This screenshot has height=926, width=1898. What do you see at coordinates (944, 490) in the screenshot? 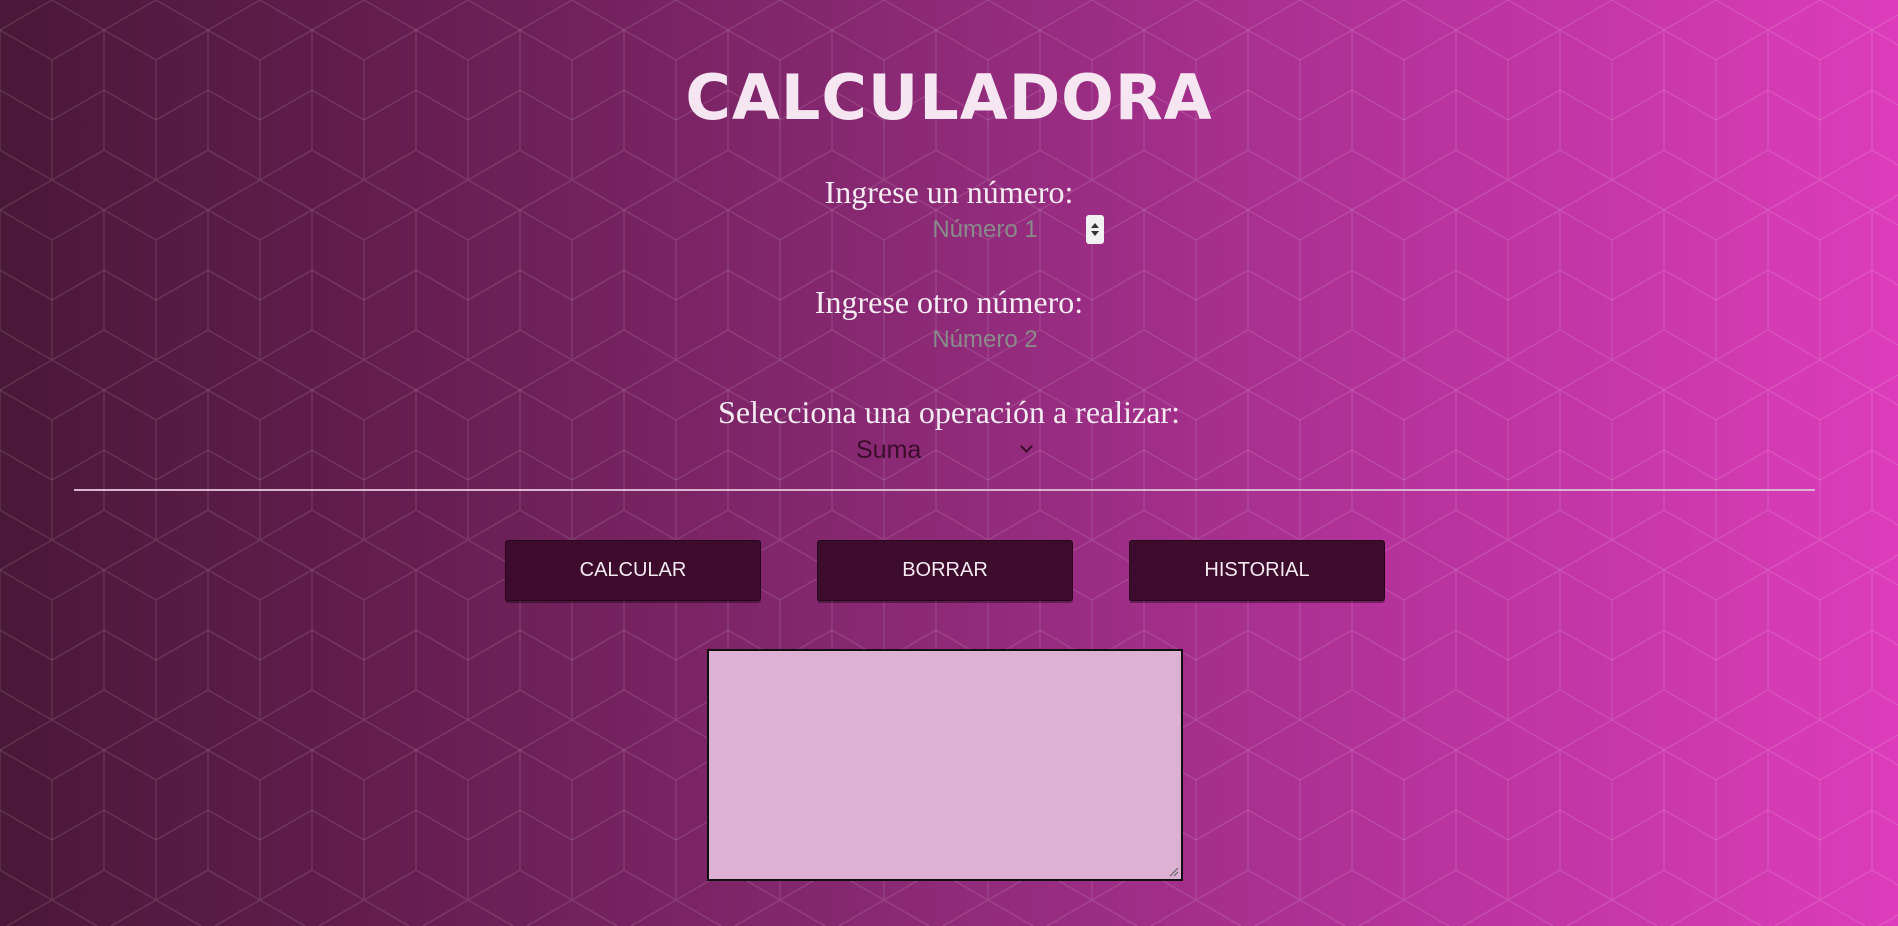
I see `divider` at bounding box center [944, 490].